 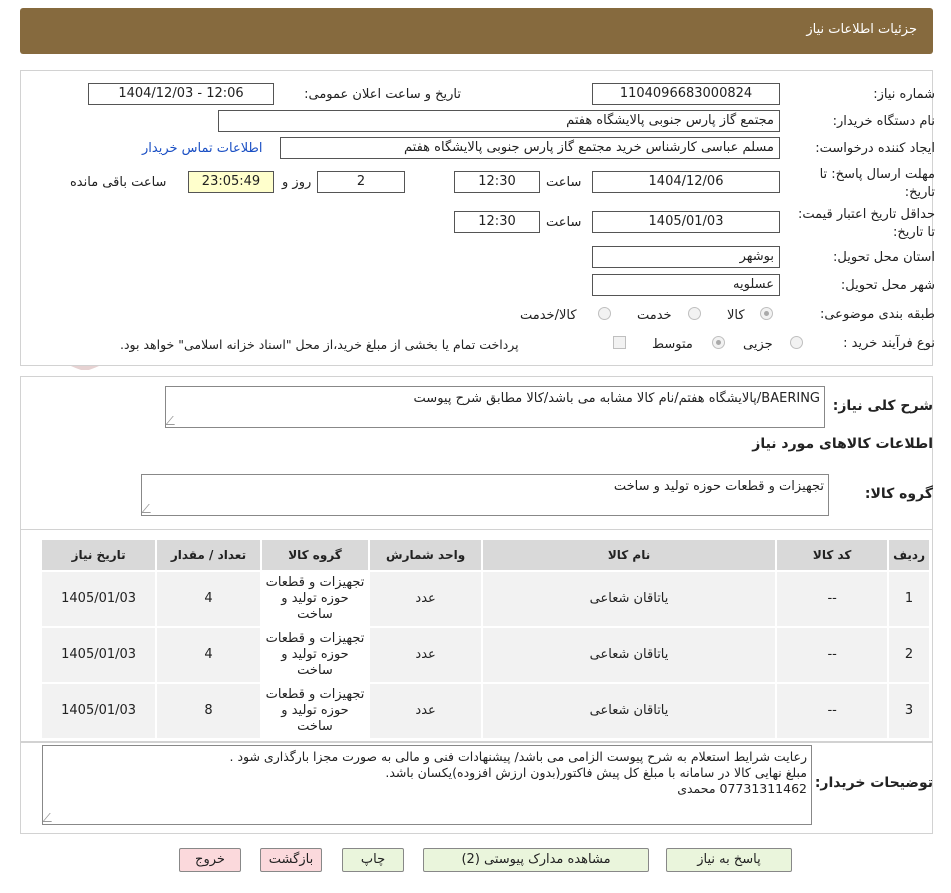 What do you see at coordinates (497, 222) in the screenshot?
I see `validity-time-field: 12:30` at bounding box center [497, 222].